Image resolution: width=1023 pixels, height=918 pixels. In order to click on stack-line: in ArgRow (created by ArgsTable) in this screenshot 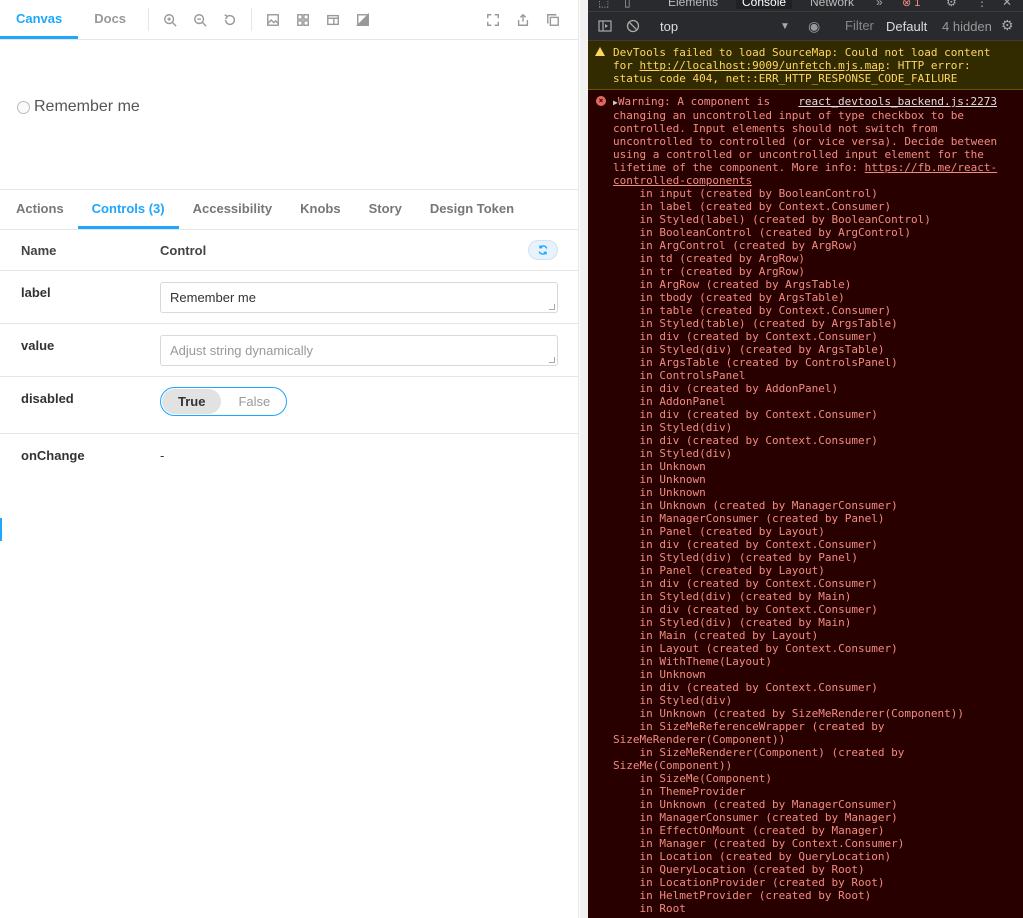, I will do `click(732, 284)`.